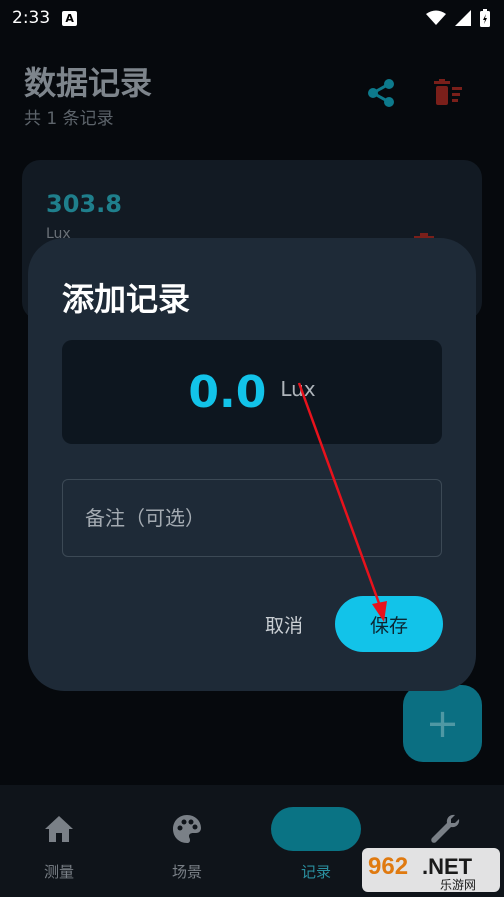 This screenshot has width=504, height=897. What do you see at coordinates (284, 624) in the screenshot?
I see `cancel-button: 取消` at bounding box center [284, 624].